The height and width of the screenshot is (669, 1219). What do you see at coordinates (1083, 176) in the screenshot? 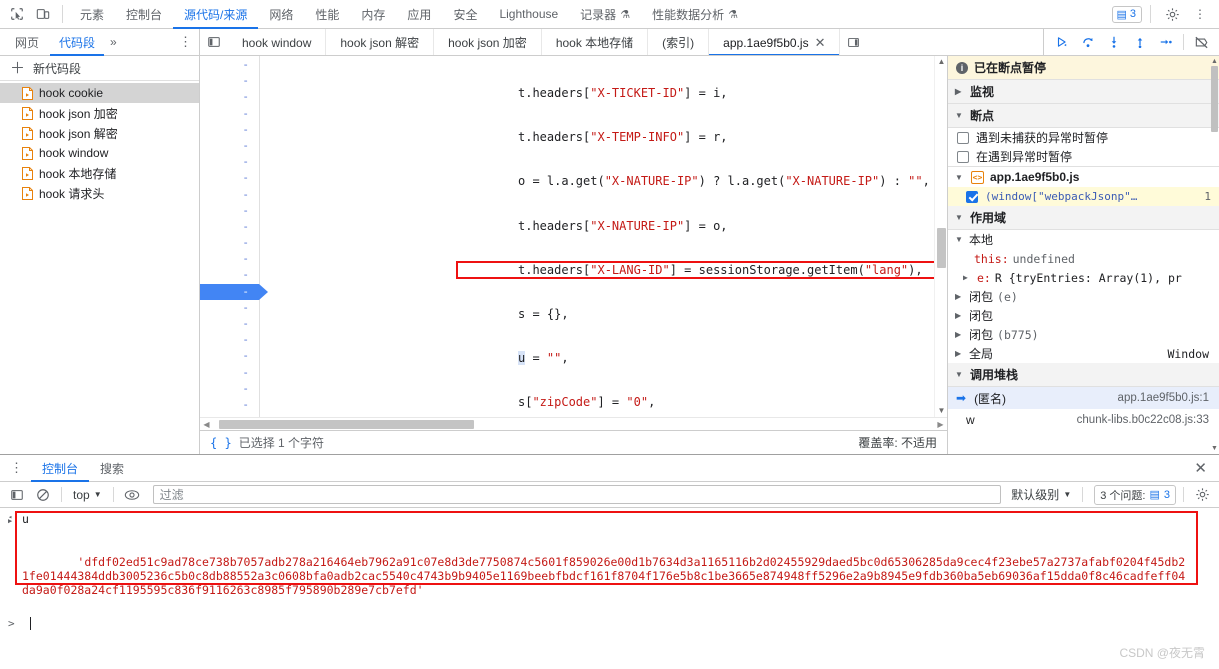
I see `breakpoint-file-group: ▼ <> app.1ae9f5b0.js` at bounding box center [1083, 176].